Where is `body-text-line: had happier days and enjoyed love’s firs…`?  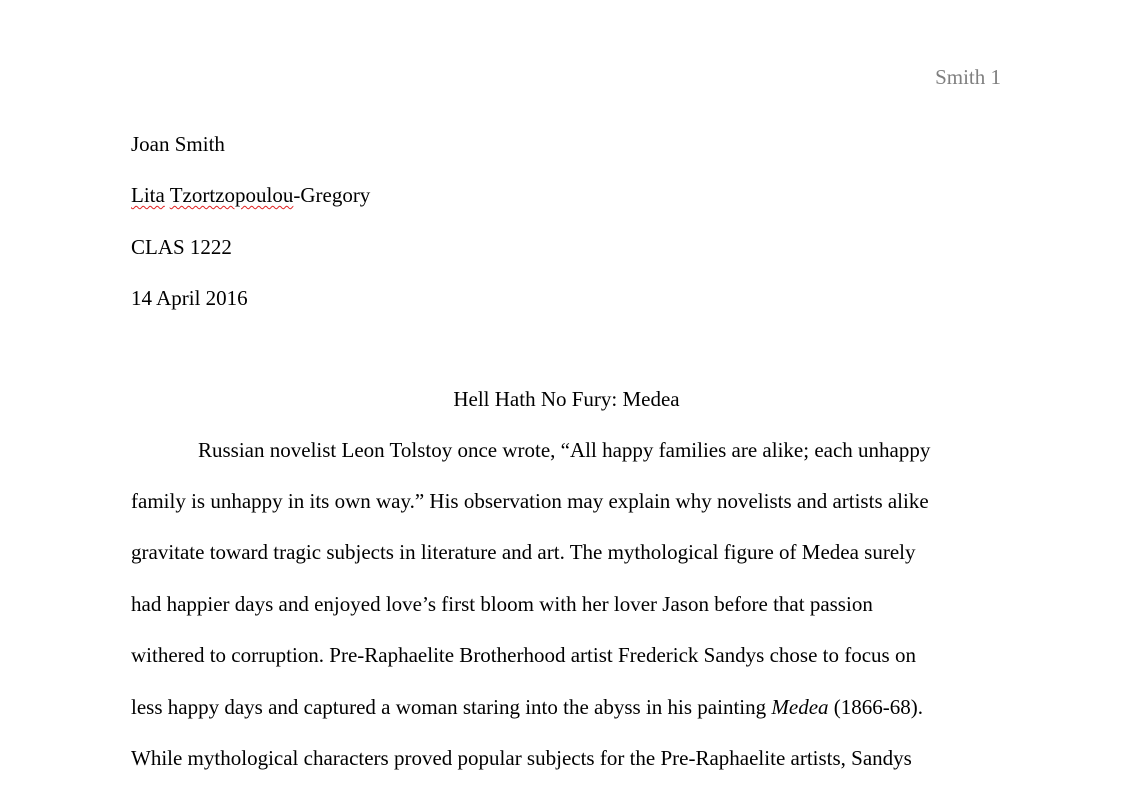
body-text-line: had happier days and enjoyed love’s firs… is located at coordinates (502, 604).